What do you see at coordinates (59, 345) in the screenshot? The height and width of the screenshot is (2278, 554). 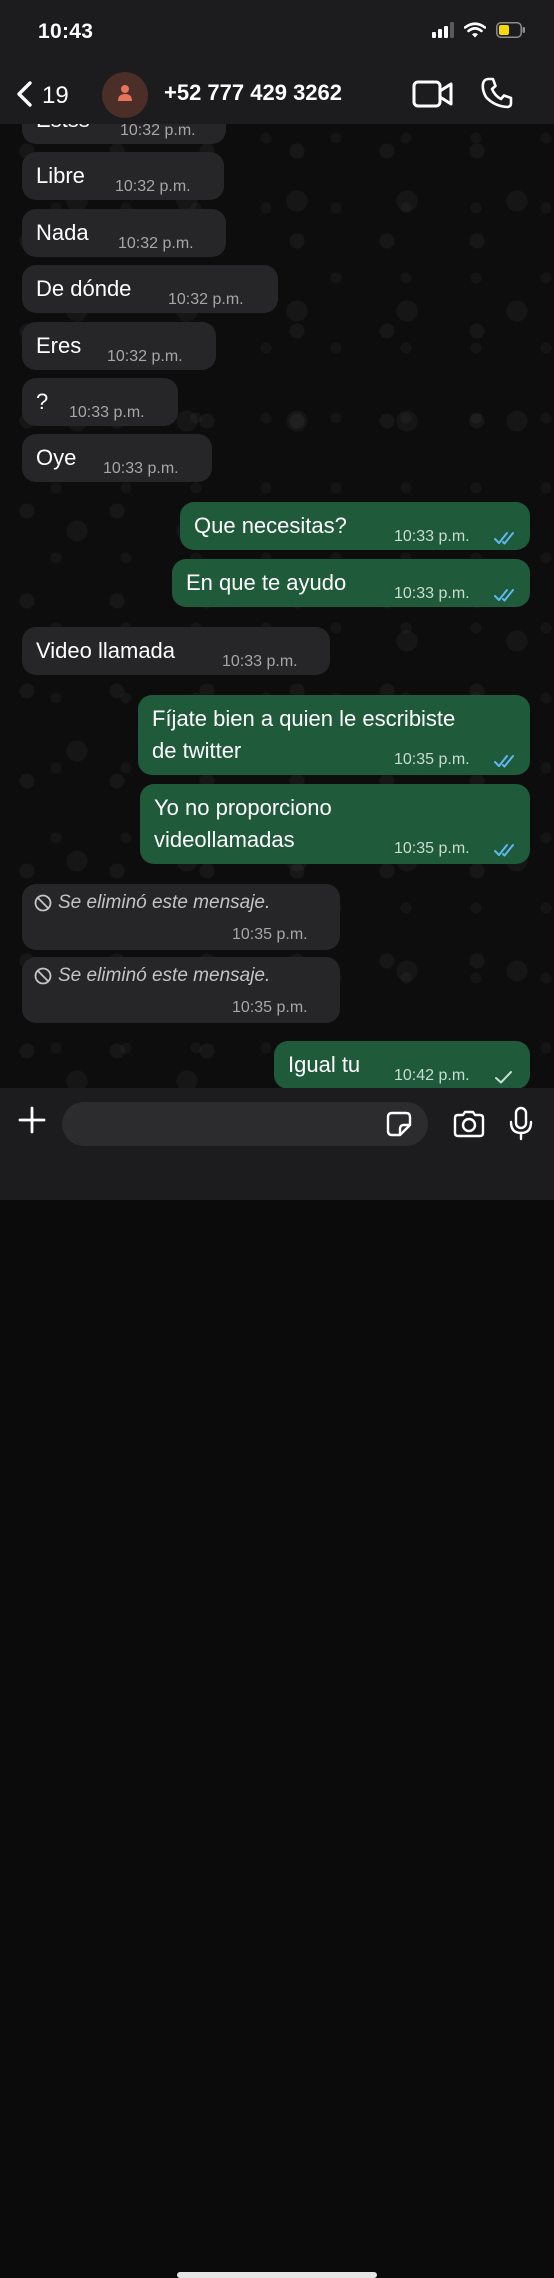 I see `message-text: Eres` at bounding box center [59, 345].